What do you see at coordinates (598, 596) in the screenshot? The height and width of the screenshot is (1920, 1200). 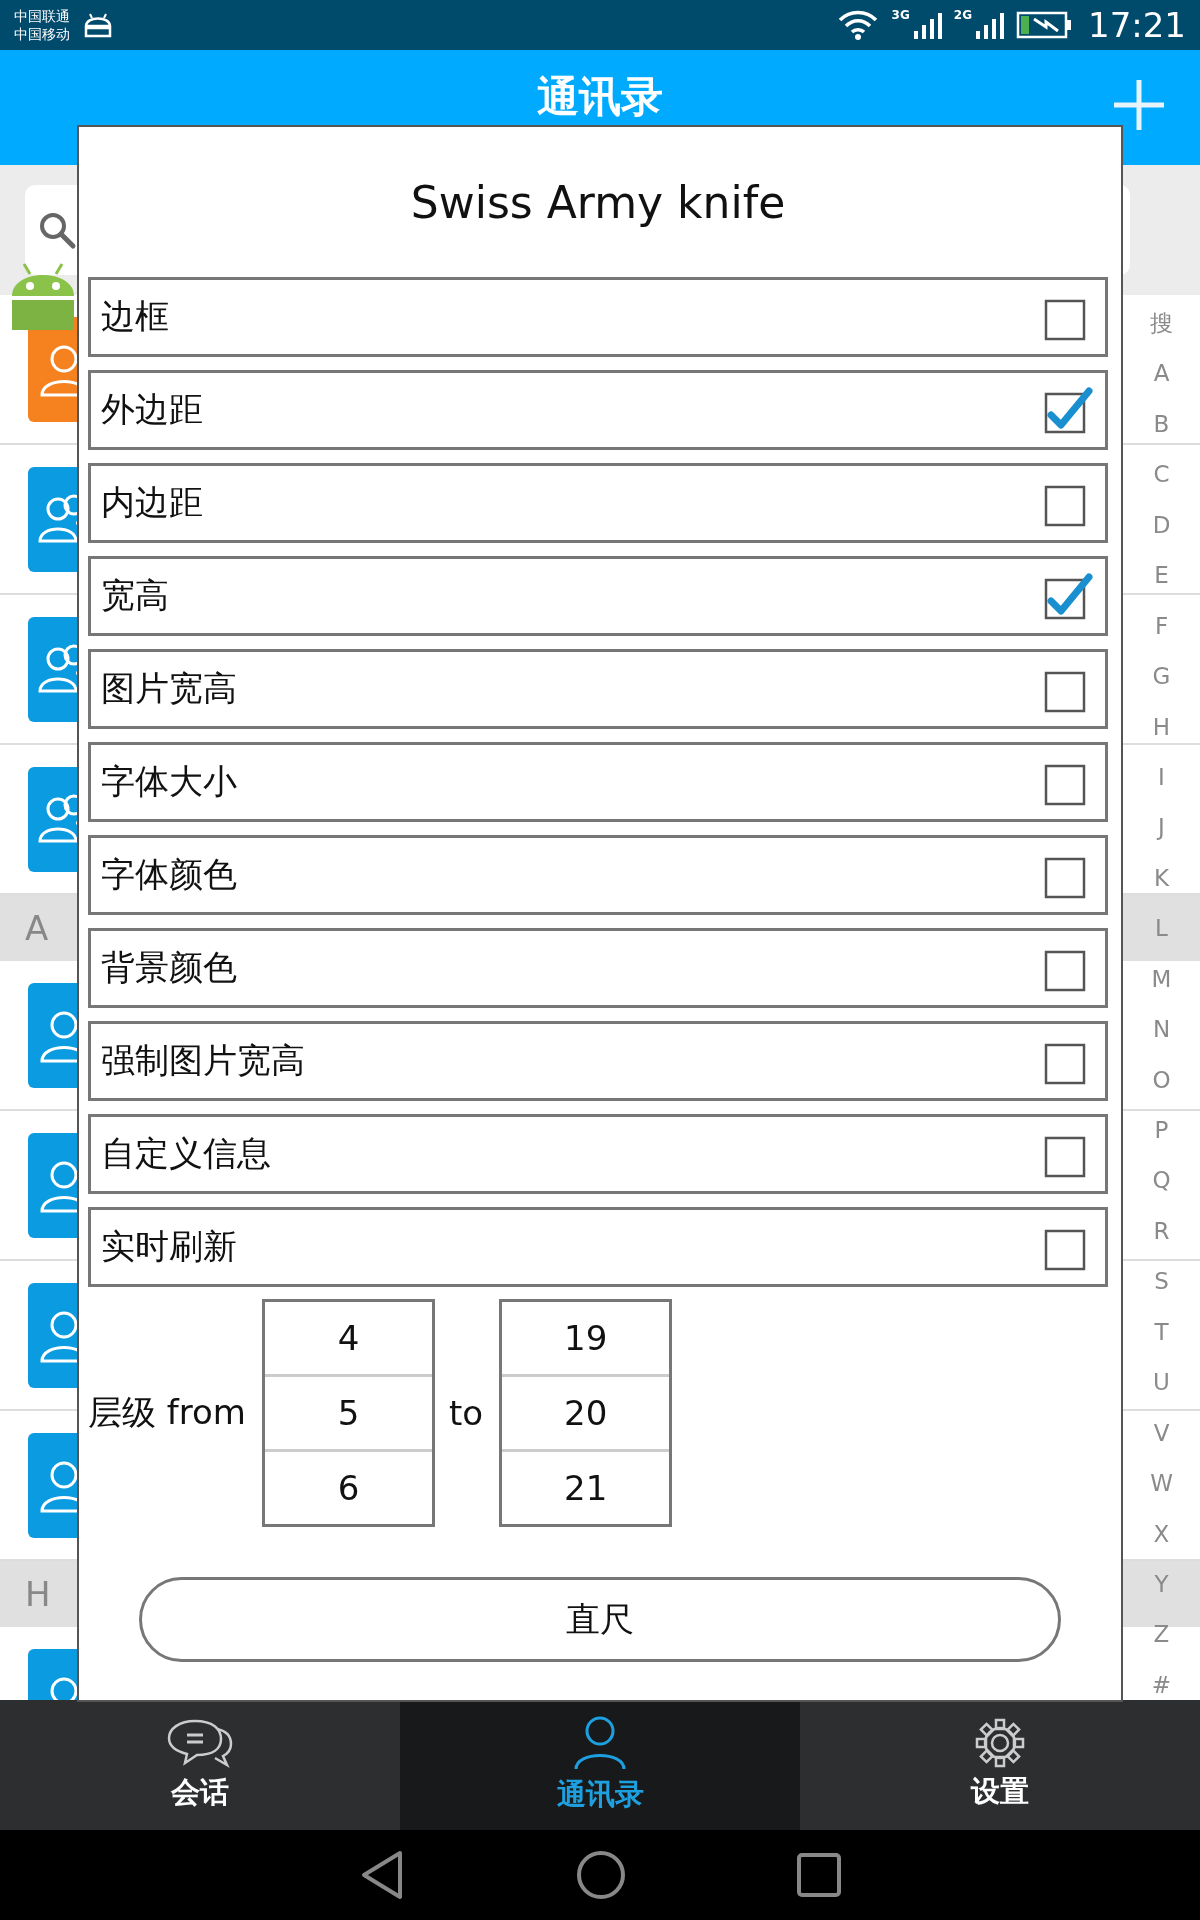 I see `option-row: 宽高` at bounding box center [598, 596].